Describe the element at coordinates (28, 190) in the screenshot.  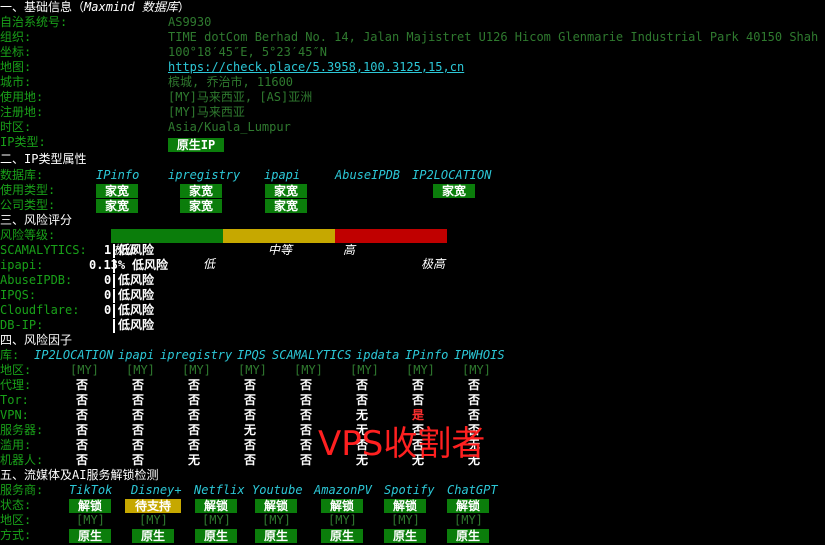
I see `usage-type-label: 使用类型:` at that location.